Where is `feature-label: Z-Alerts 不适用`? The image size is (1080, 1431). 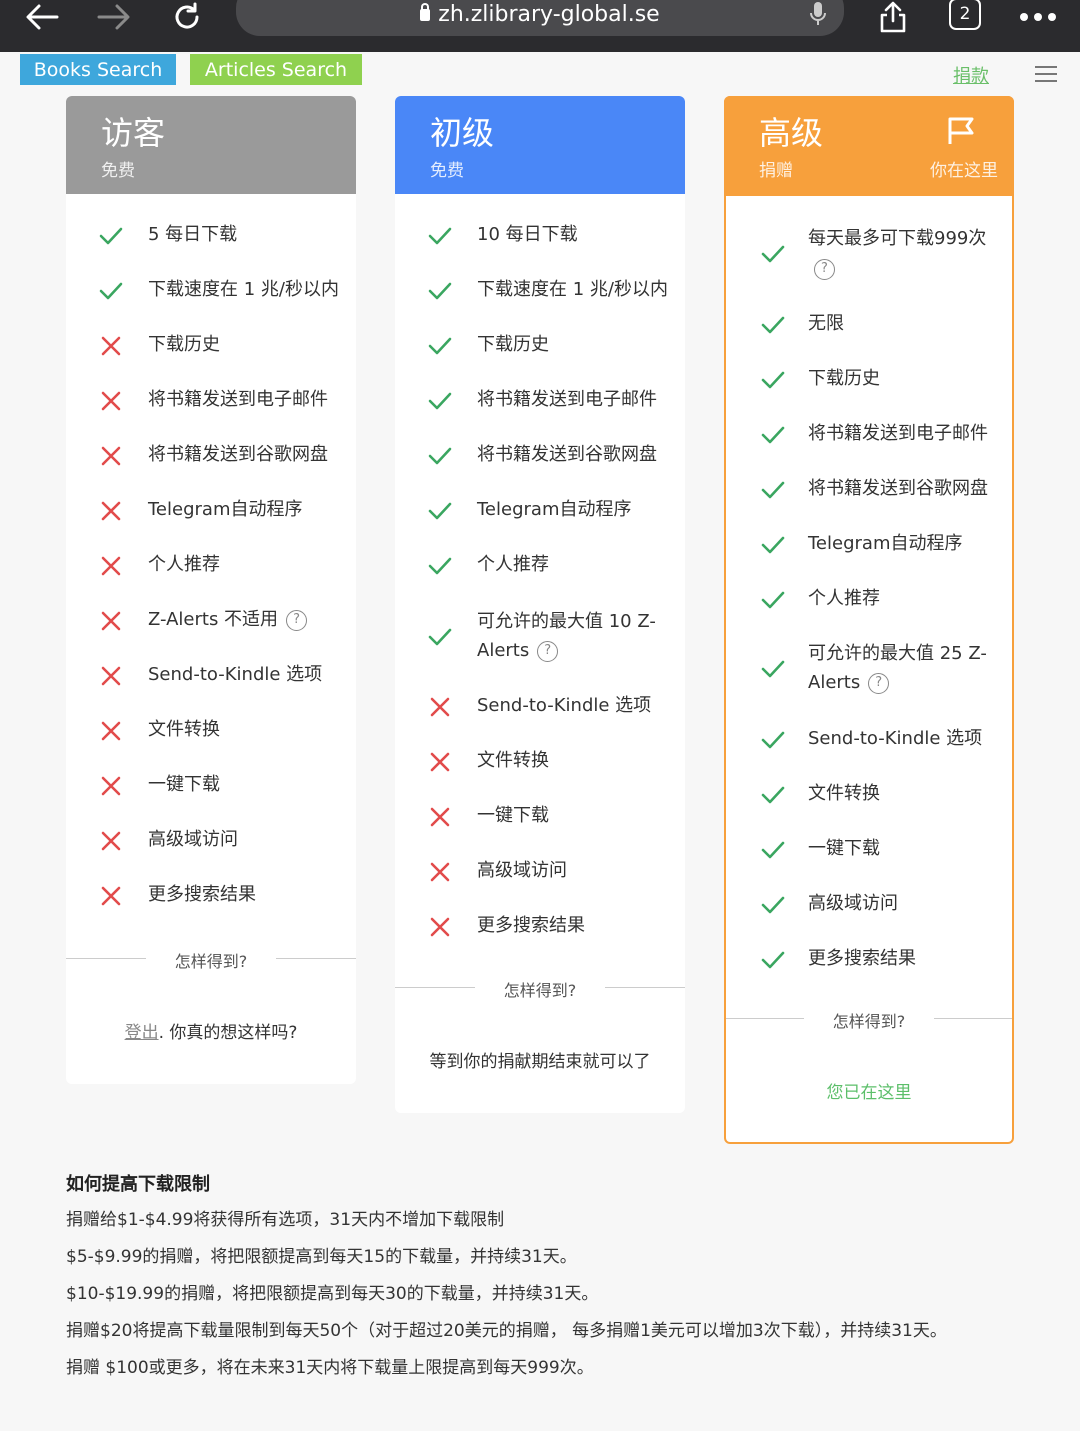
feature-label: Z-Alerts 不适用 is located at coordinates (213, 619).